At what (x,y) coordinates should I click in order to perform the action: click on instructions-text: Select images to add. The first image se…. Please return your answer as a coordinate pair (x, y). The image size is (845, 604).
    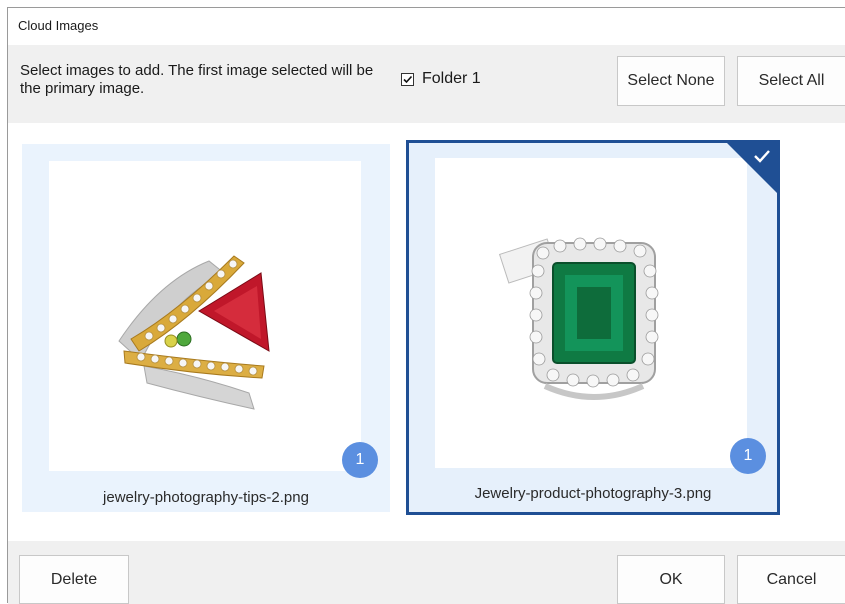
    Looking at the image, I should click on (197, 79).